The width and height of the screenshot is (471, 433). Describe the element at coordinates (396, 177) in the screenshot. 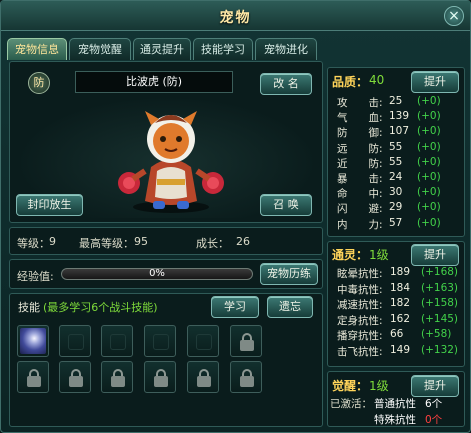

I see `stat-value: 24` at that location.